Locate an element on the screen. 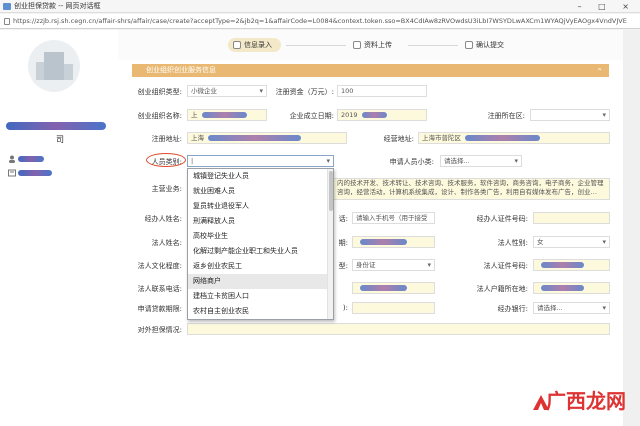 This screenshot has width=640, height=426. window-controls: – □ × is located at coordinates (607, 6).